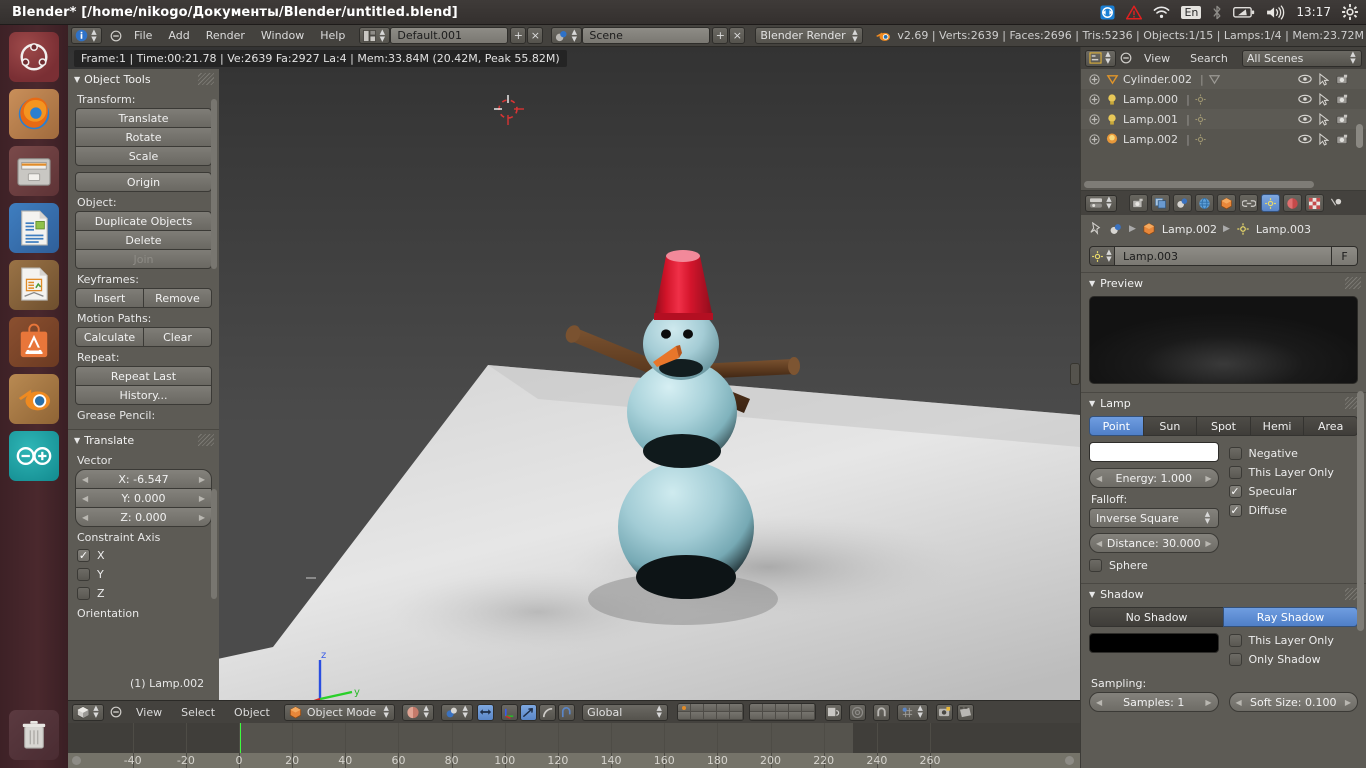 This screenshot has width=1366, height=768. What do you see at coordinates (1134, 12) in the screenshot?
I see `warning-icon` at bounding box center [1134, 12].